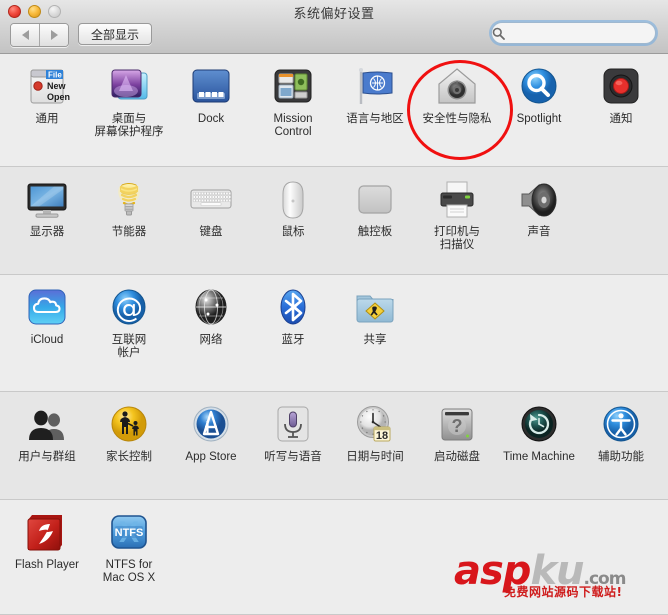 Image resolution: width=668 pixels, height=615 pixels. Describe the element at coordinates (375, 308) in the screenshot. I see `sharing-folder-icon` at that location.